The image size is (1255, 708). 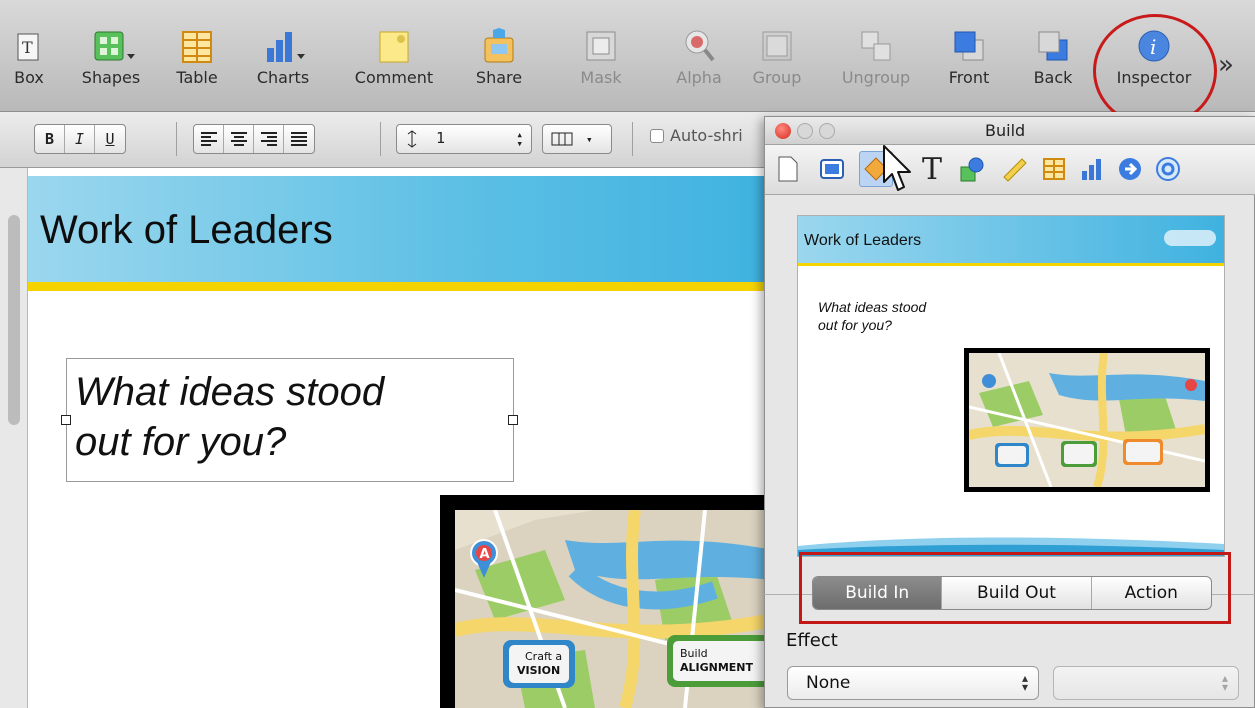 I want to click on align-right-button, so click(x=269, y=139).